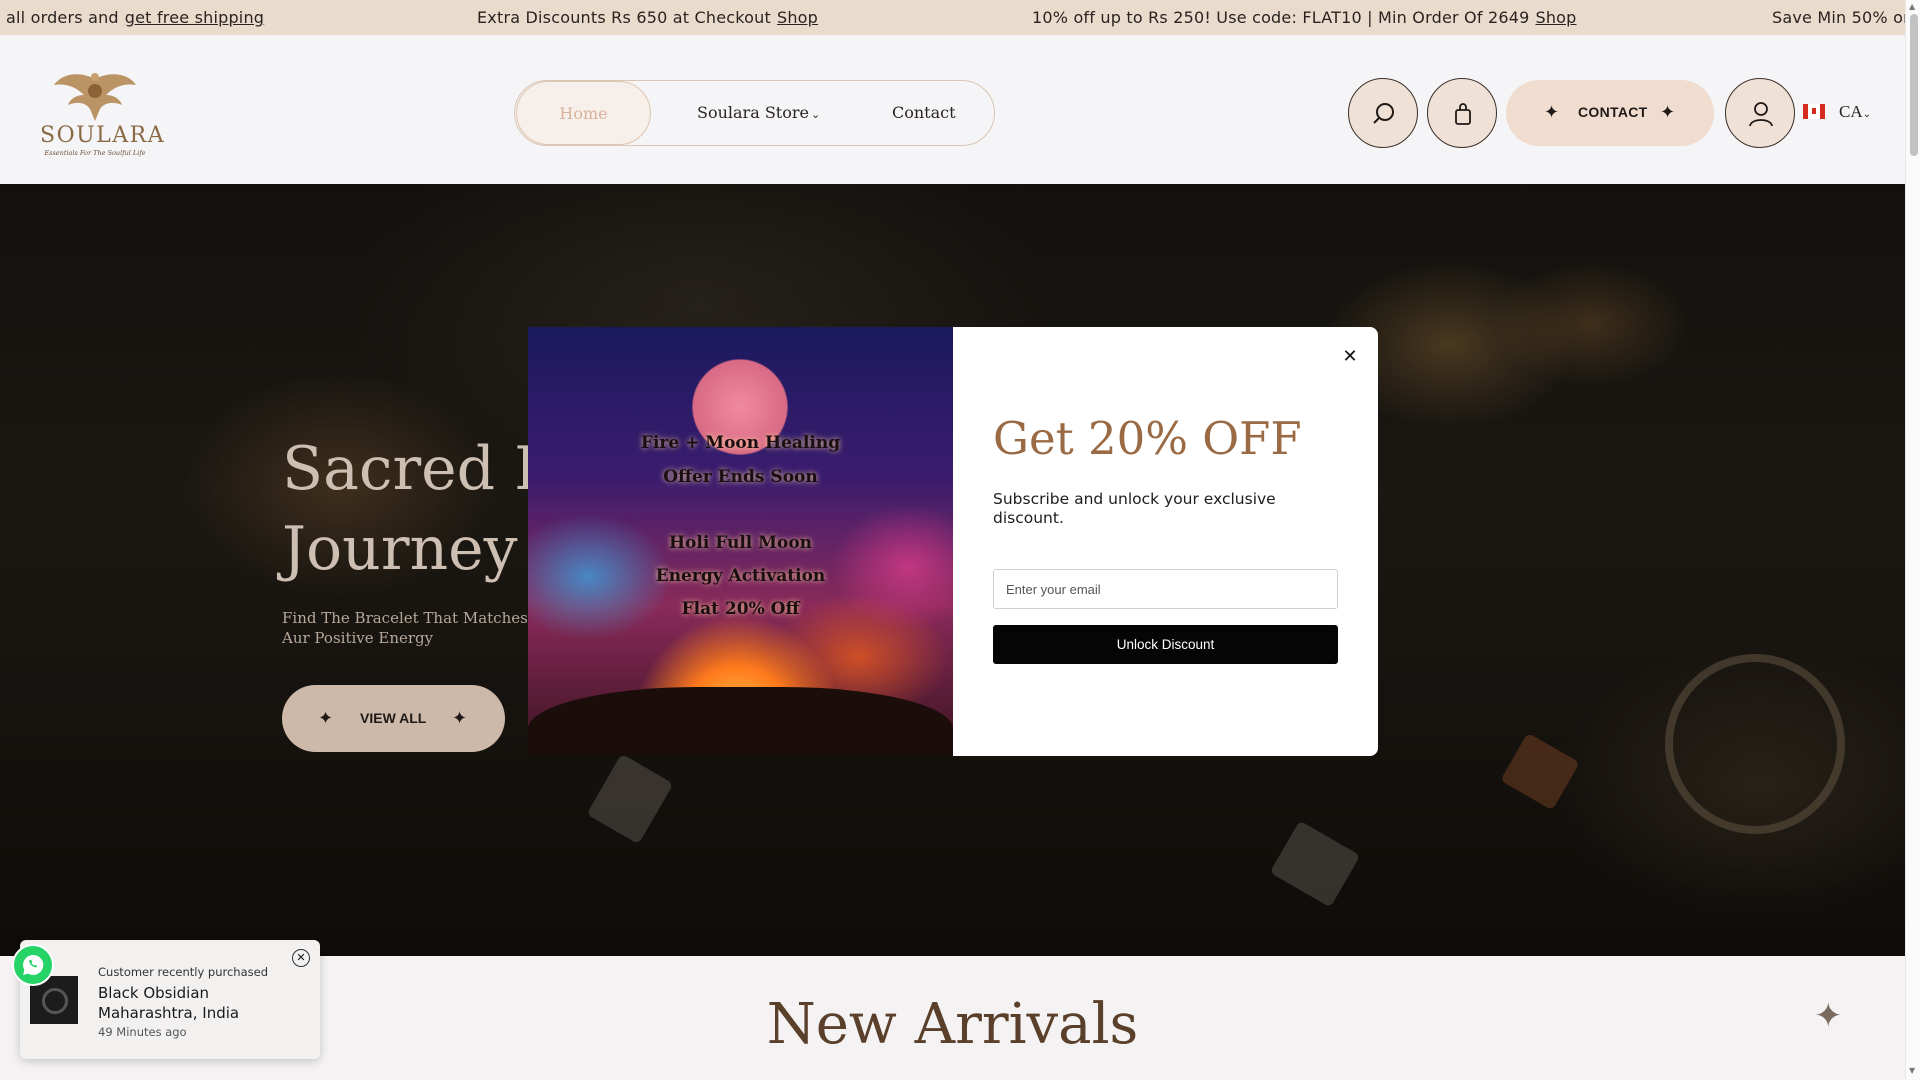  I want to click on free-shipping-link: get free shipping, so click(194, 17).